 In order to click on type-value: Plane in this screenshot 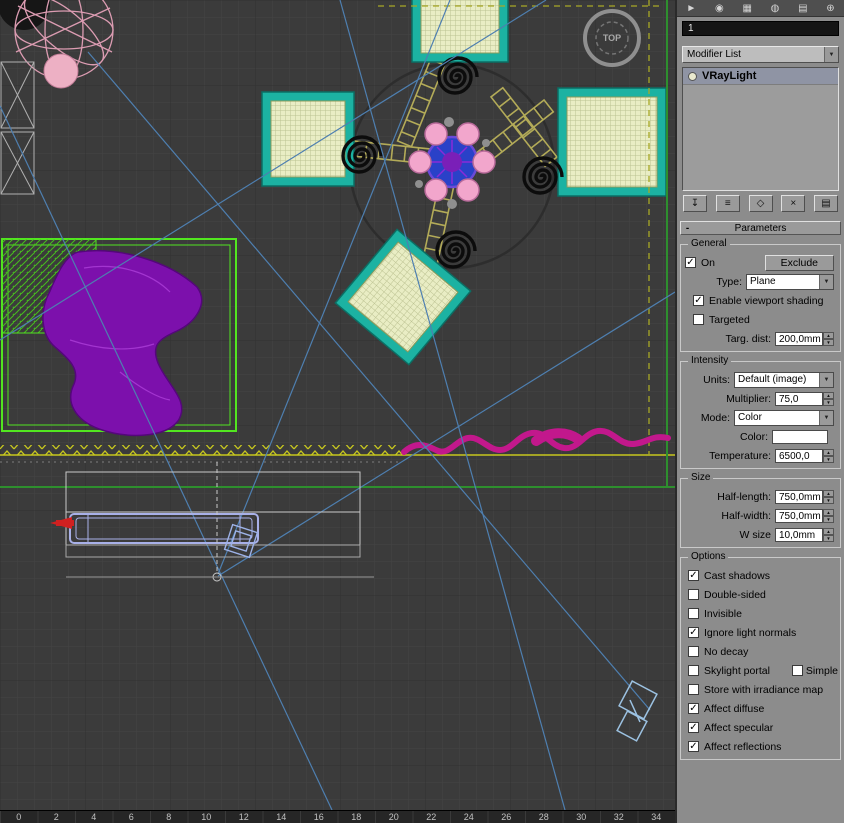, I will do `click(763, 281)`.